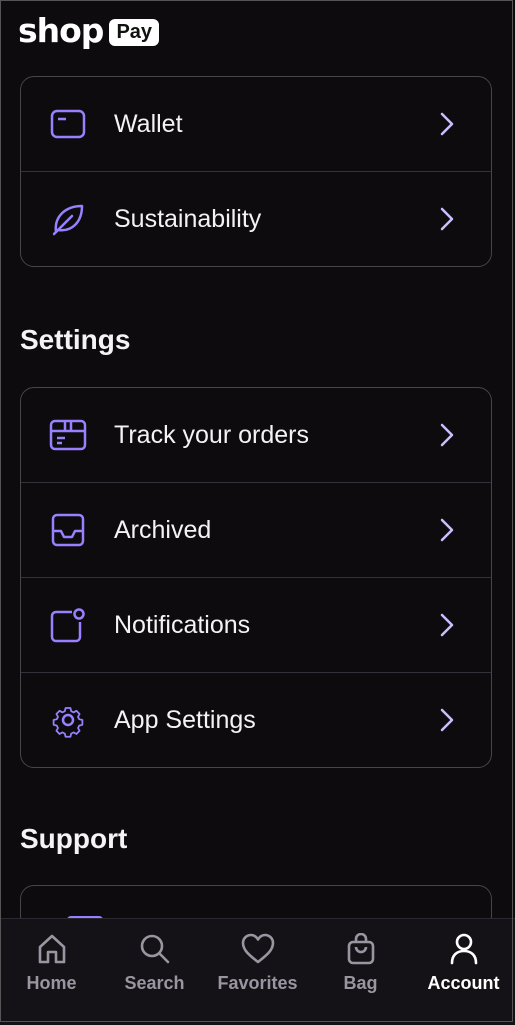 This screenshot has width=515, height=1025. What do you see at coordinates (148, 123) in the screenshot?
I see `wallet-label: Wallet` at bounding box center [148, 123].